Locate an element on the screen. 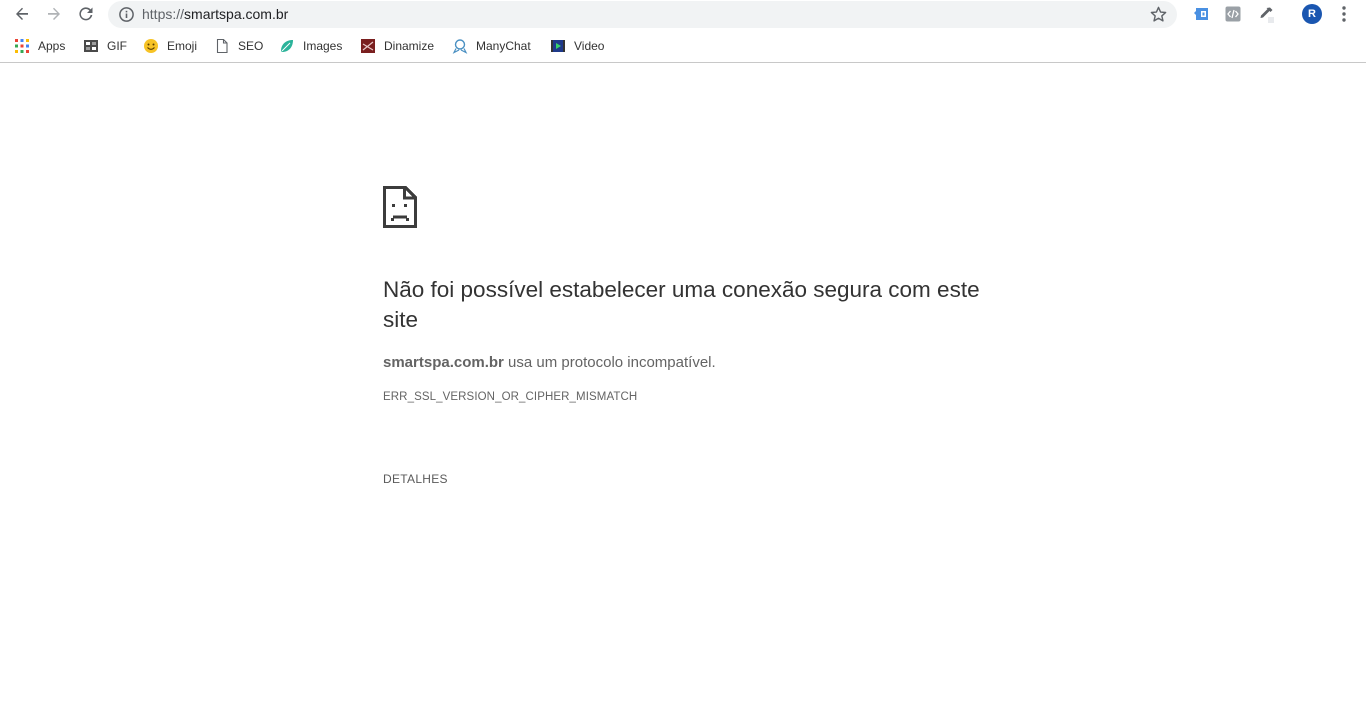 This screenshot has width=1366, height=720. url-text: https://smartspa.com.br is located at coordinates (215, 14).